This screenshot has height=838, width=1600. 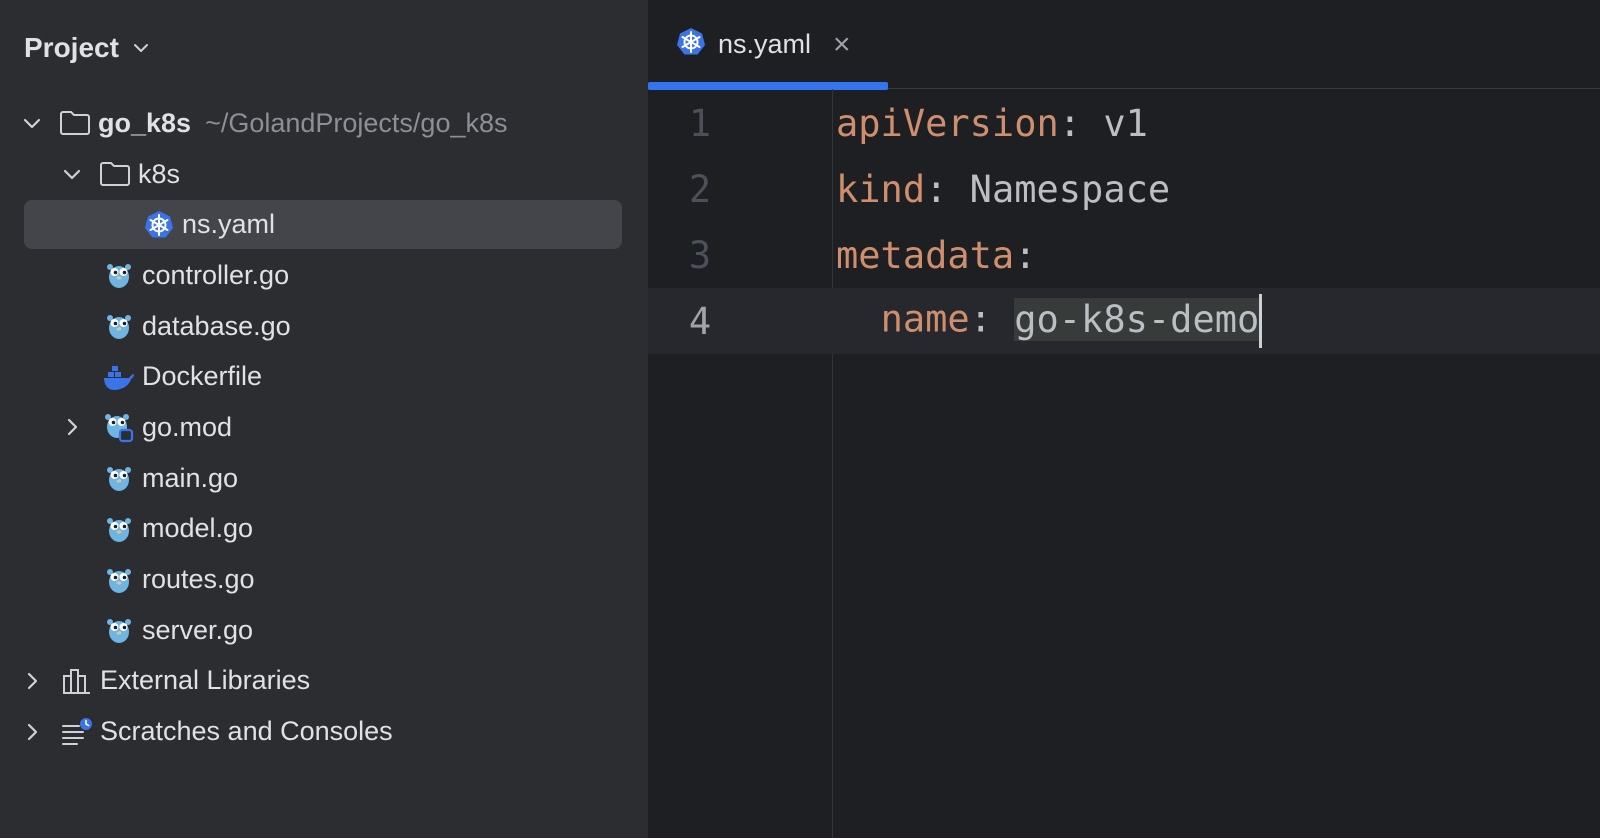 What do you see at coordinates (700, 255) in the screenshot?
I see `line-number: 3` at bounding box center [700, 255].